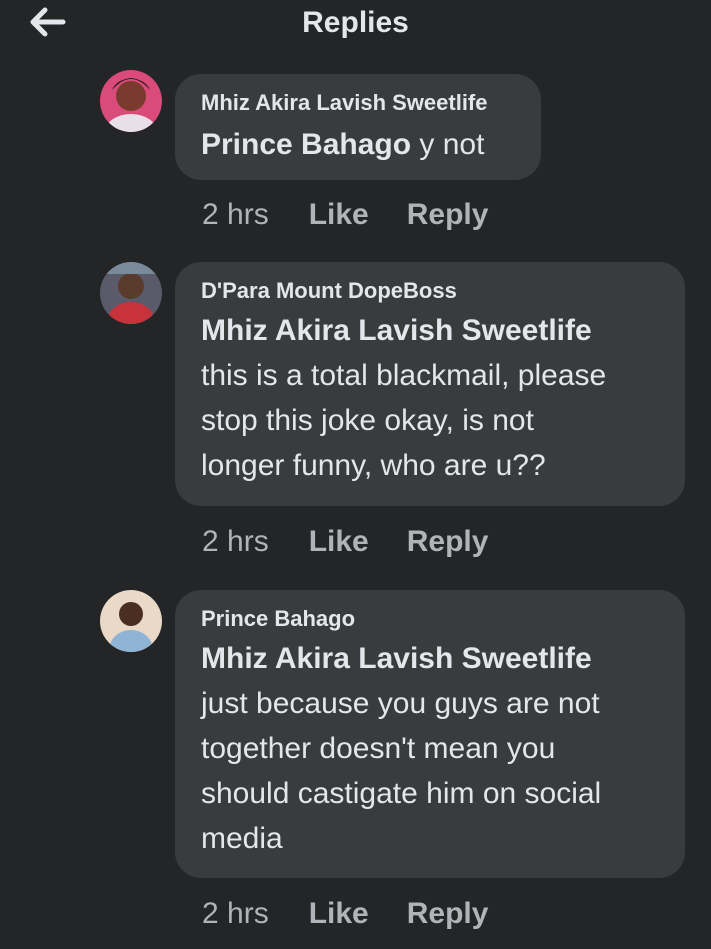 Image resolution: width=711 pixels, height=949 pixels. I want to click on comment-line: just because you guys are not, so click(400, 703).